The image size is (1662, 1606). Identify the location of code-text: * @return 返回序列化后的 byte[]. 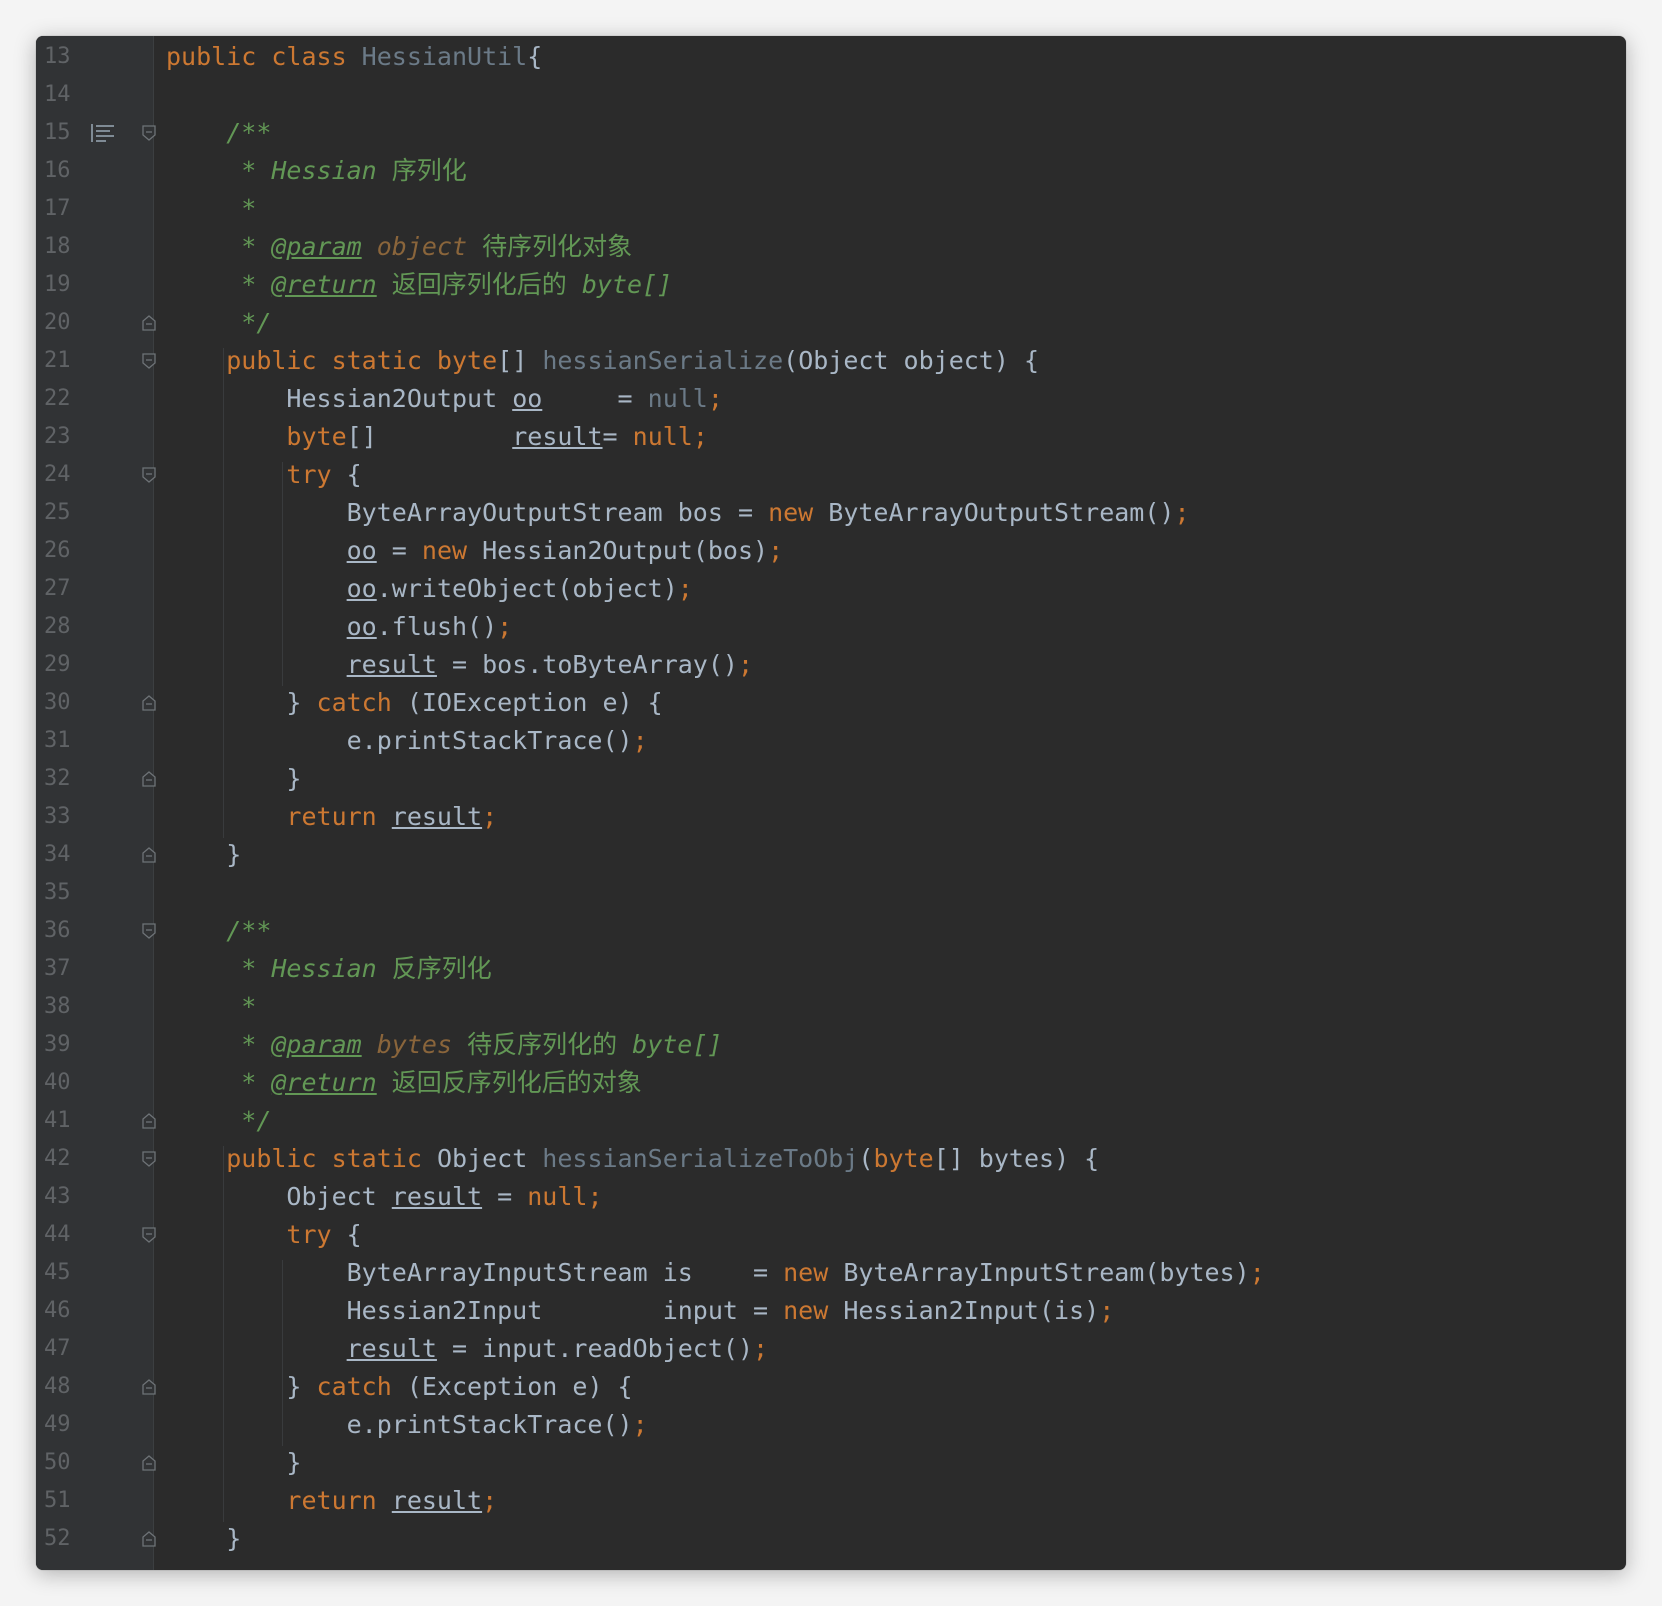
(896, 285).